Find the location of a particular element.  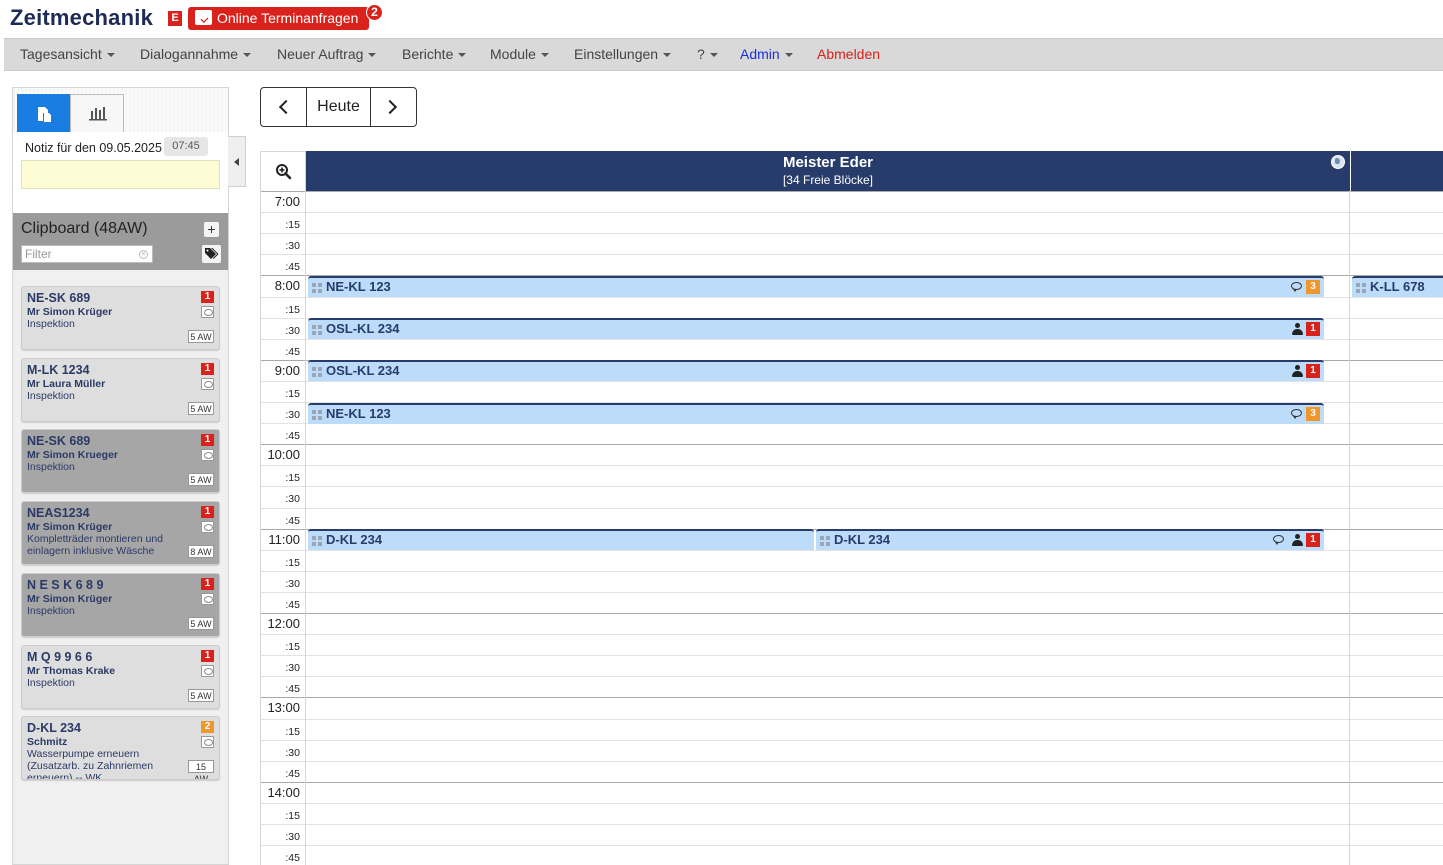

appointment: D-KL 234 is located at coordinates (561, 540).